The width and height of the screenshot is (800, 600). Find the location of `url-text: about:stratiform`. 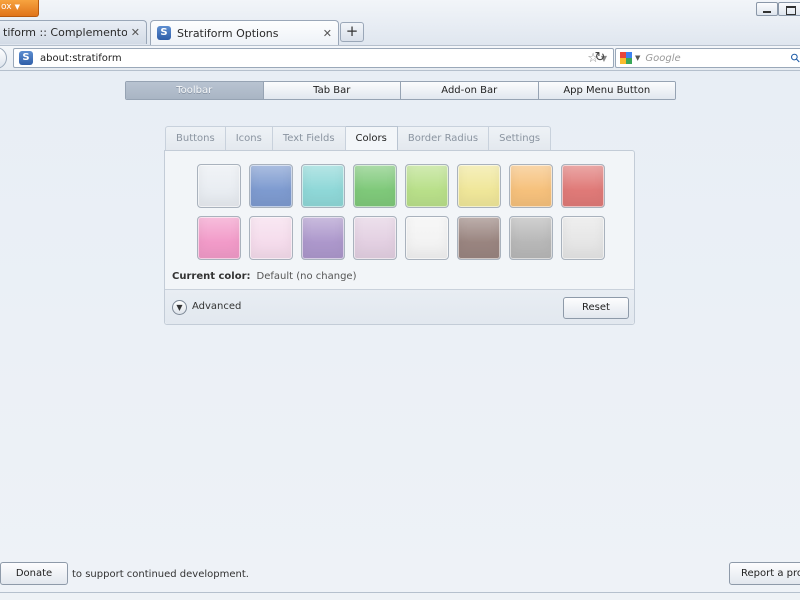

url-text: about:stratiform is located at coordinates (313, 58).